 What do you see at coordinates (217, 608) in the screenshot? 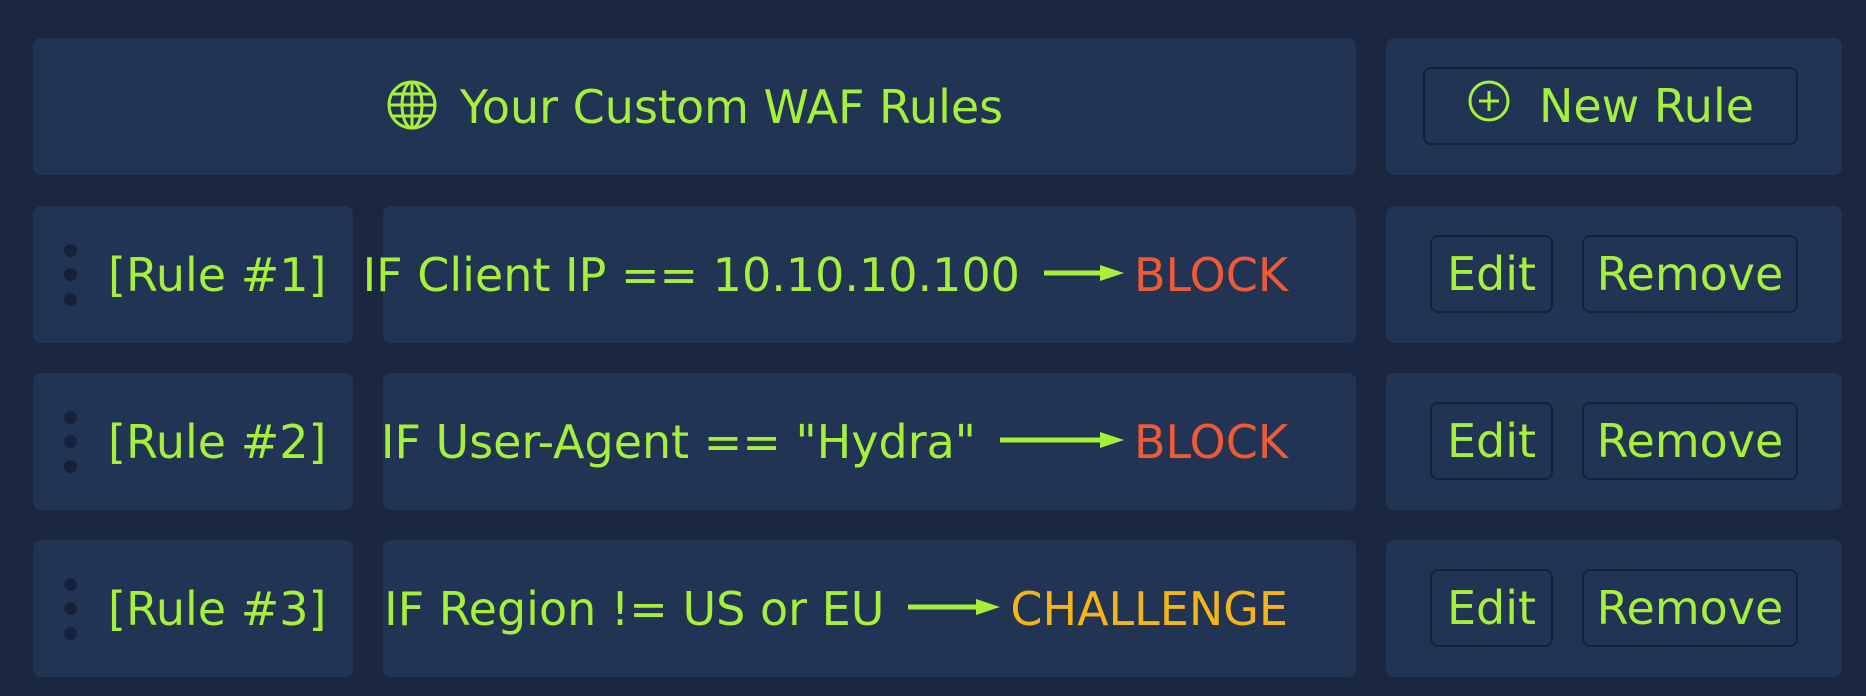
I see `rule-label: [Rule #3]` at bounding box center [217, 608].